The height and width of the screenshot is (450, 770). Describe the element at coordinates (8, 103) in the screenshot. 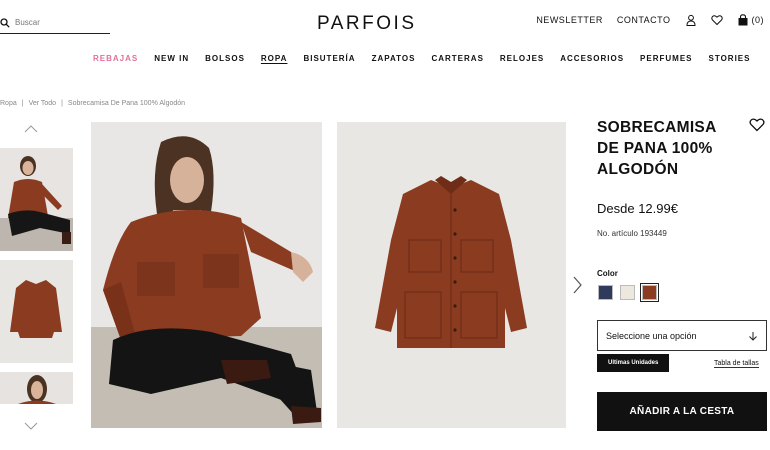

I see `breadcrumb-ropa: Ropa` at that location.